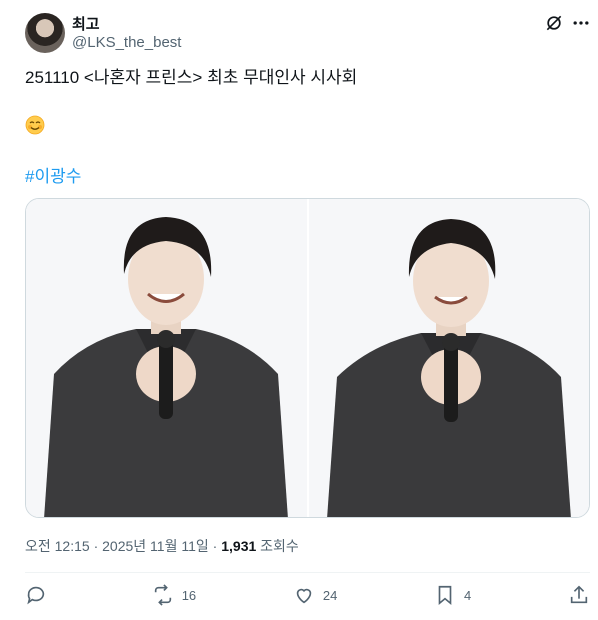  Describe the element at coordinates (239, 546) in the screenshot. I see `views-count: 1,931` at that location.